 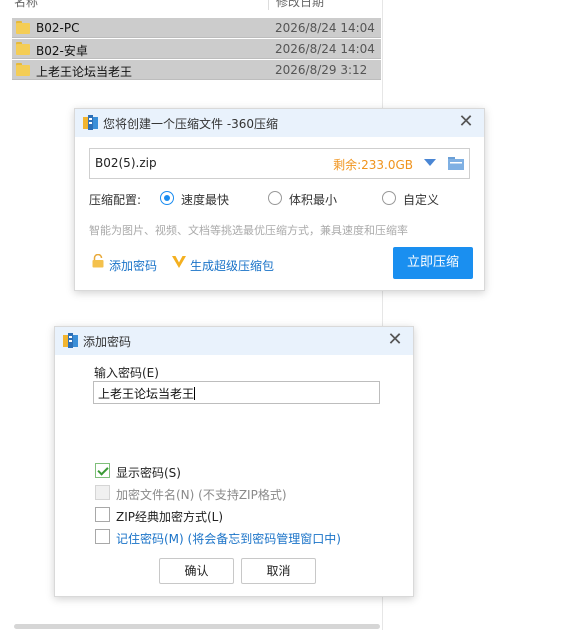 I want to click on option-smallest-label: 体积最小, so click(x=313, y=199).